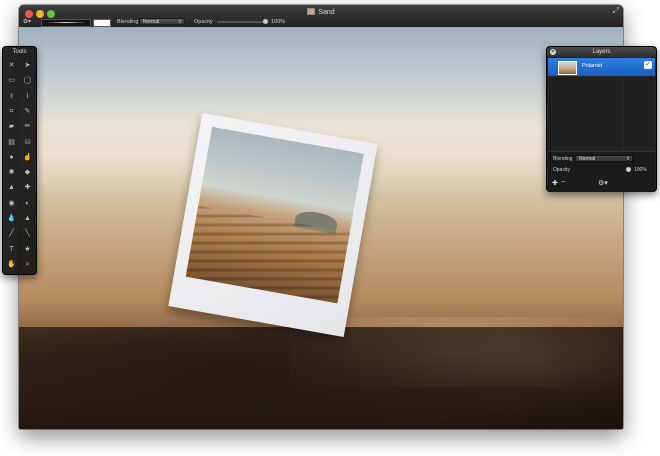  I want to click on opacity-slider, so click(241, 22).